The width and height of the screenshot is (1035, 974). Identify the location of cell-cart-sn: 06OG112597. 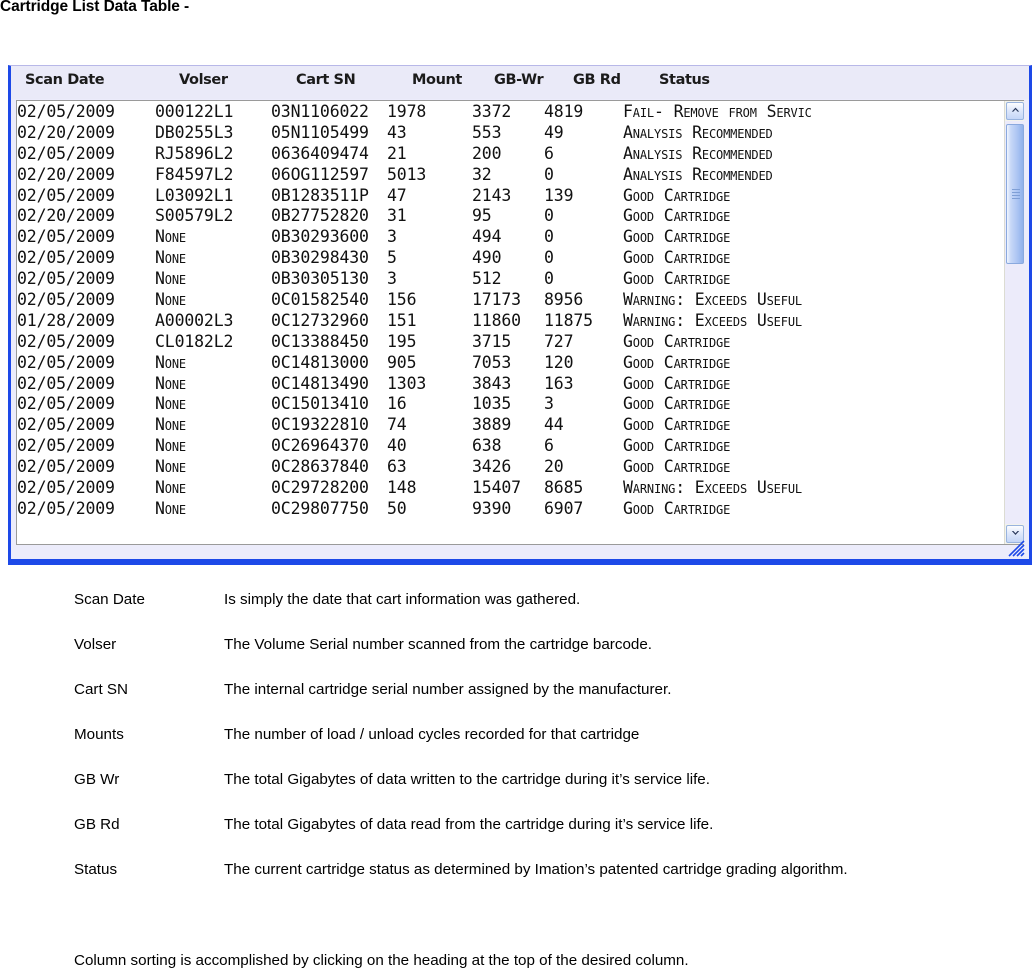
(320, 174).